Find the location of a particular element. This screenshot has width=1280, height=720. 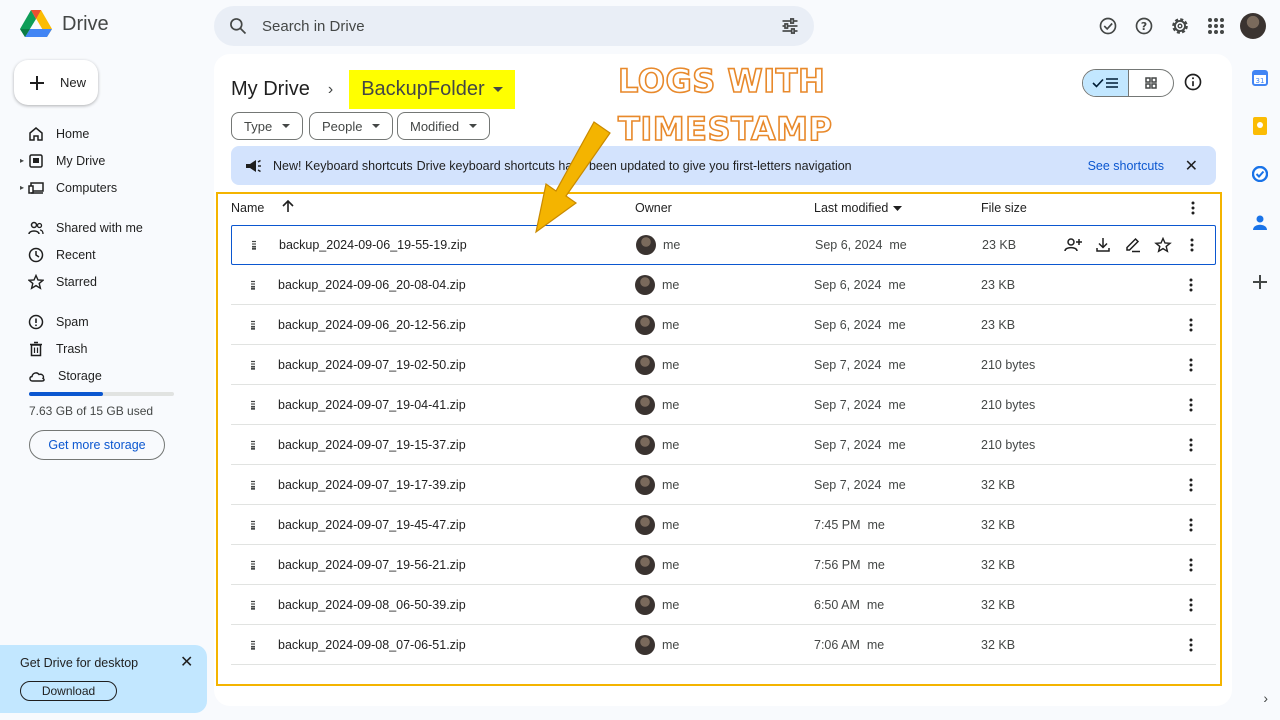

info-icon is located at coordinates (1193, 82).